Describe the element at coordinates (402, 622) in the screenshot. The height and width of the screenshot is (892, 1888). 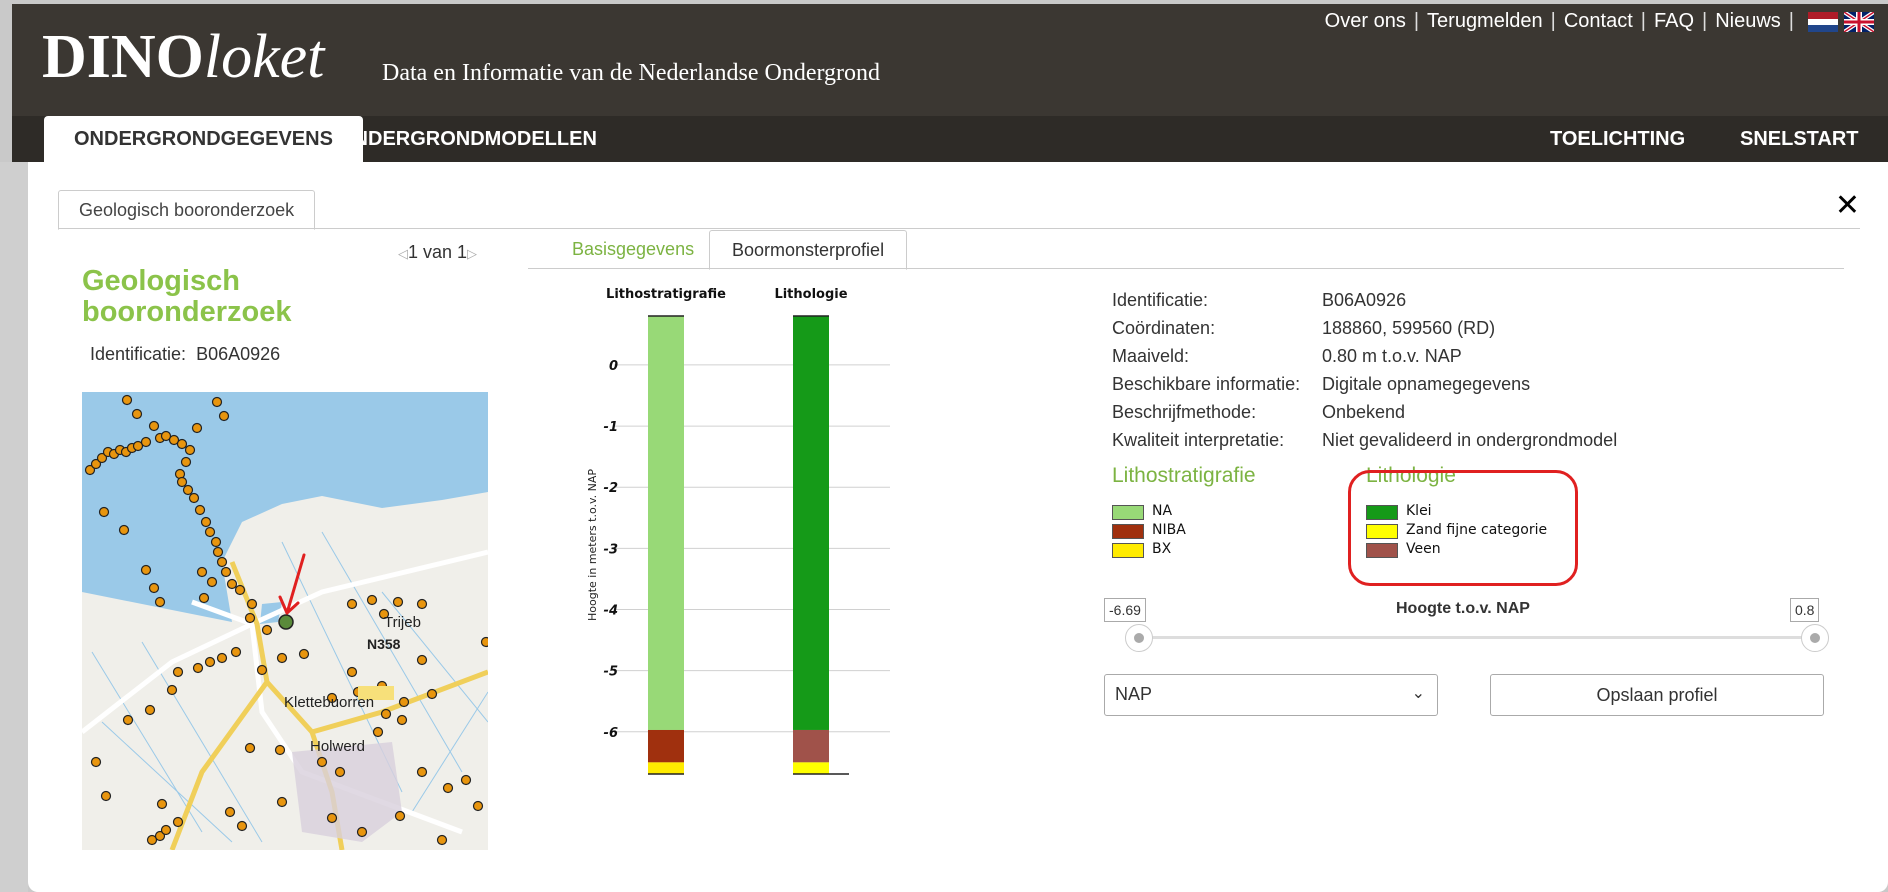
I see `map-label: Trijeb` at that location.